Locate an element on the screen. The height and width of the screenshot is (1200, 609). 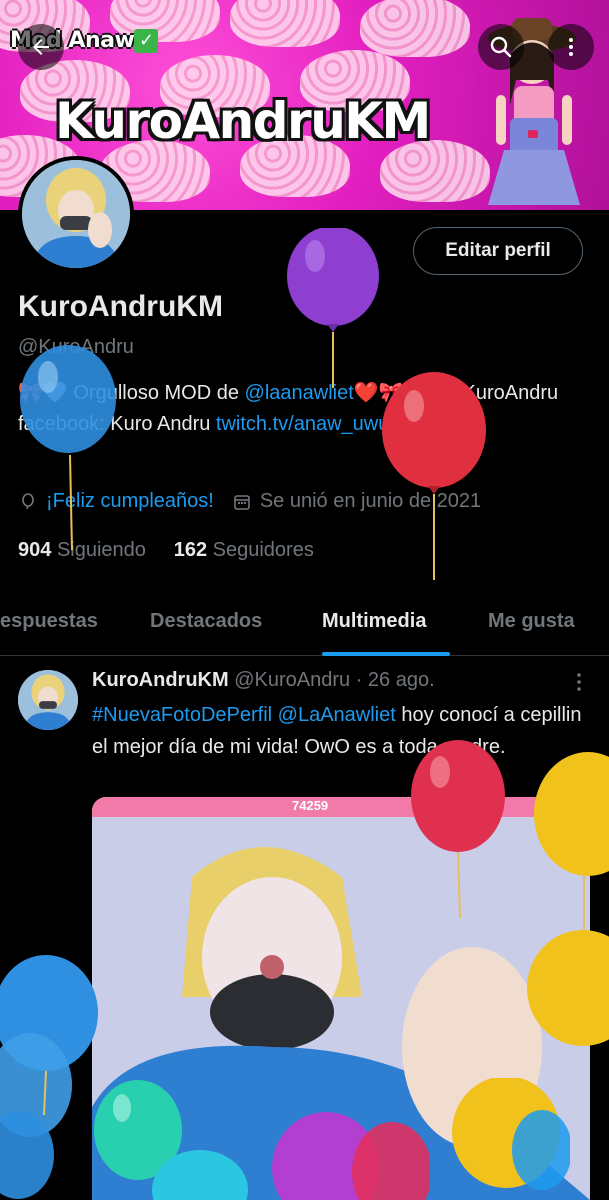
followers-link: 162 Seguidores is located at coordinates (244, 550).